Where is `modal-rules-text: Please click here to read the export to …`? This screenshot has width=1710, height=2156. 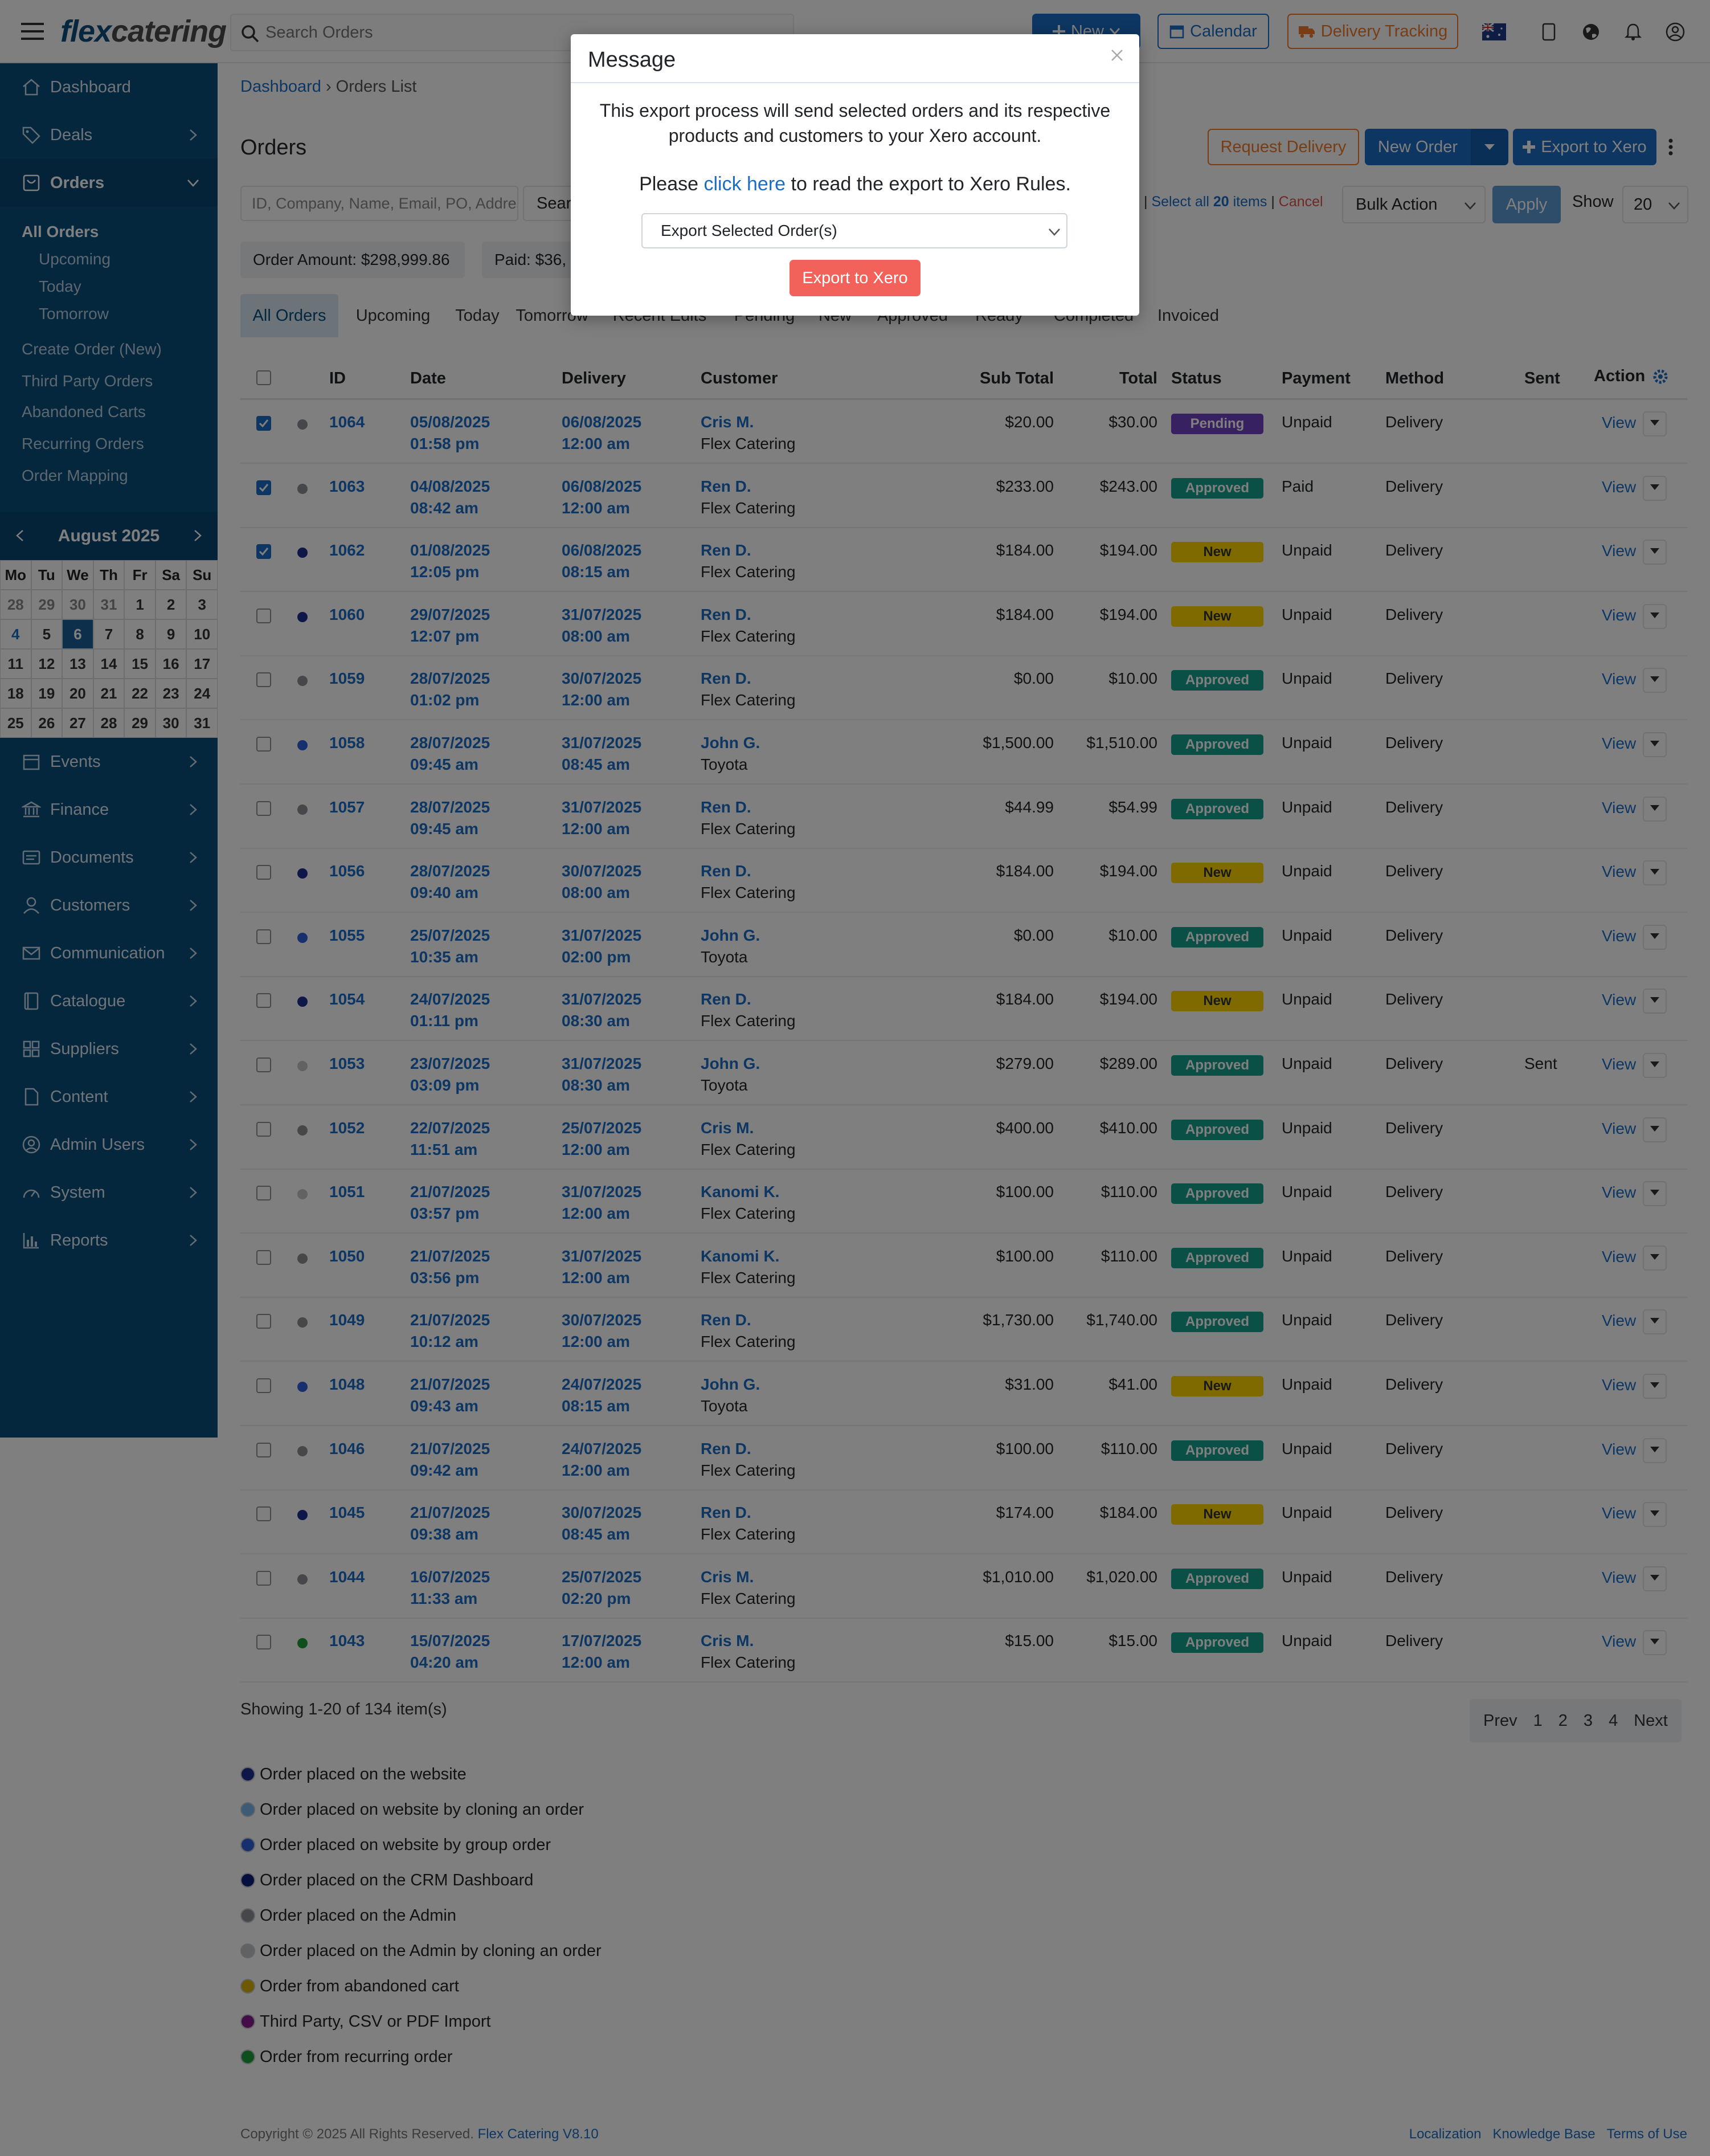 modal-rules-text: Please click here to read the export to … is located at coordinates (855, 184).